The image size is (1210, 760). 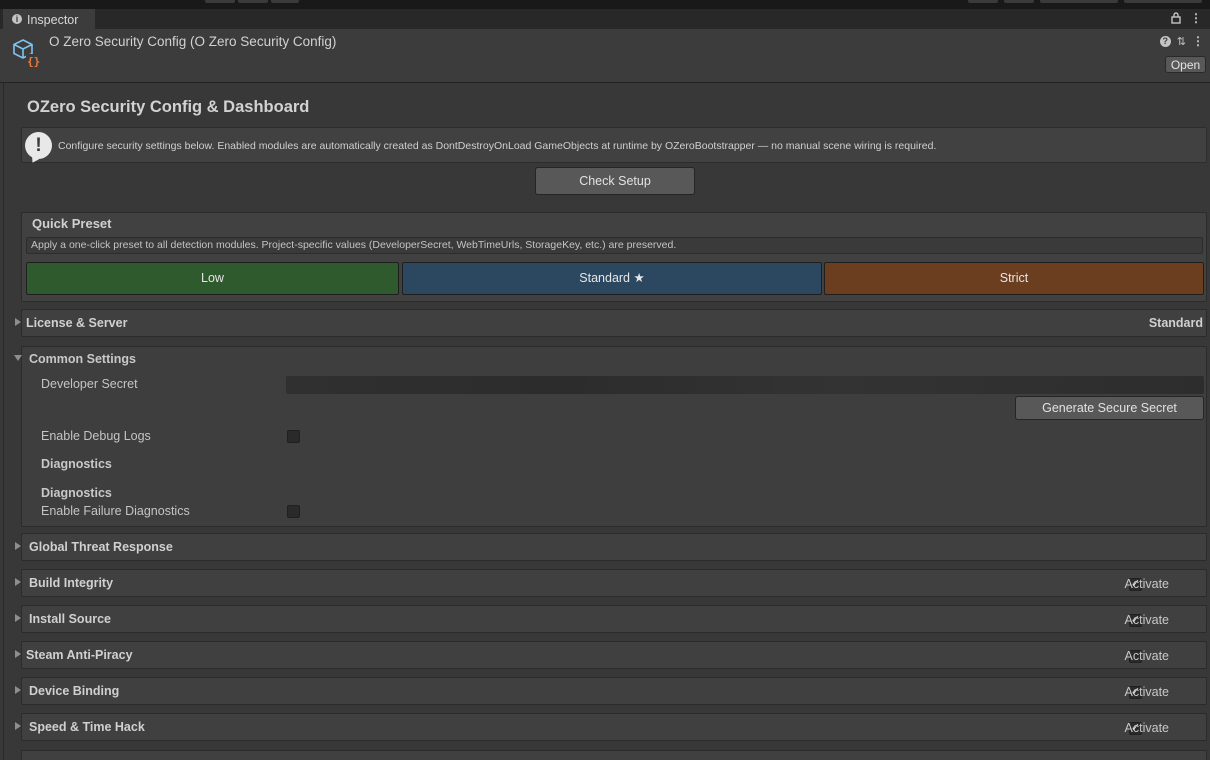 What do you see at coordinates (3, 421) in the screenshot?
I see `divider` at bounding box center [3, 421].